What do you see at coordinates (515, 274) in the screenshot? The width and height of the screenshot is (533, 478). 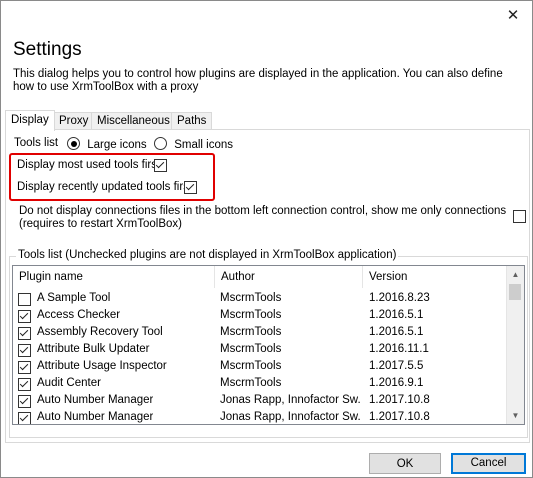 I see `scroll-up-icon: ▲` at bounding box center [515, 274].